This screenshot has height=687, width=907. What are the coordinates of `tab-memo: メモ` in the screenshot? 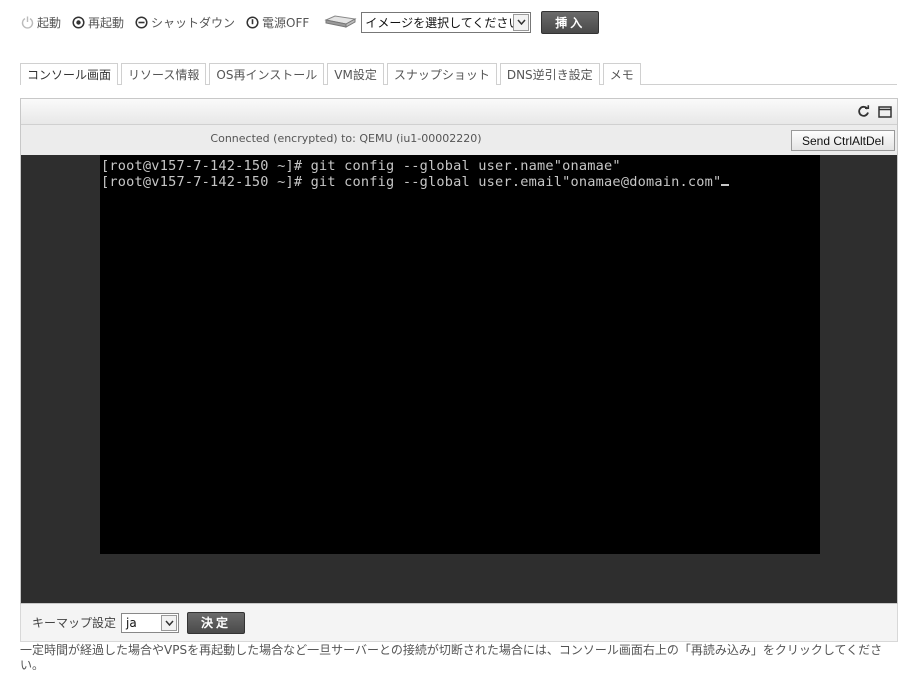 It's located at (621, 74).